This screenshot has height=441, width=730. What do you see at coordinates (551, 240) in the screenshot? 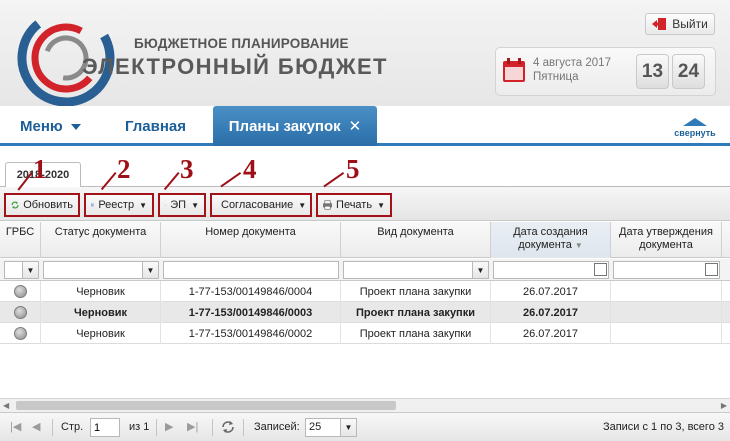
I see `column-header-created-date: Дата создания документа ▼` at bounding box center [551, 240].